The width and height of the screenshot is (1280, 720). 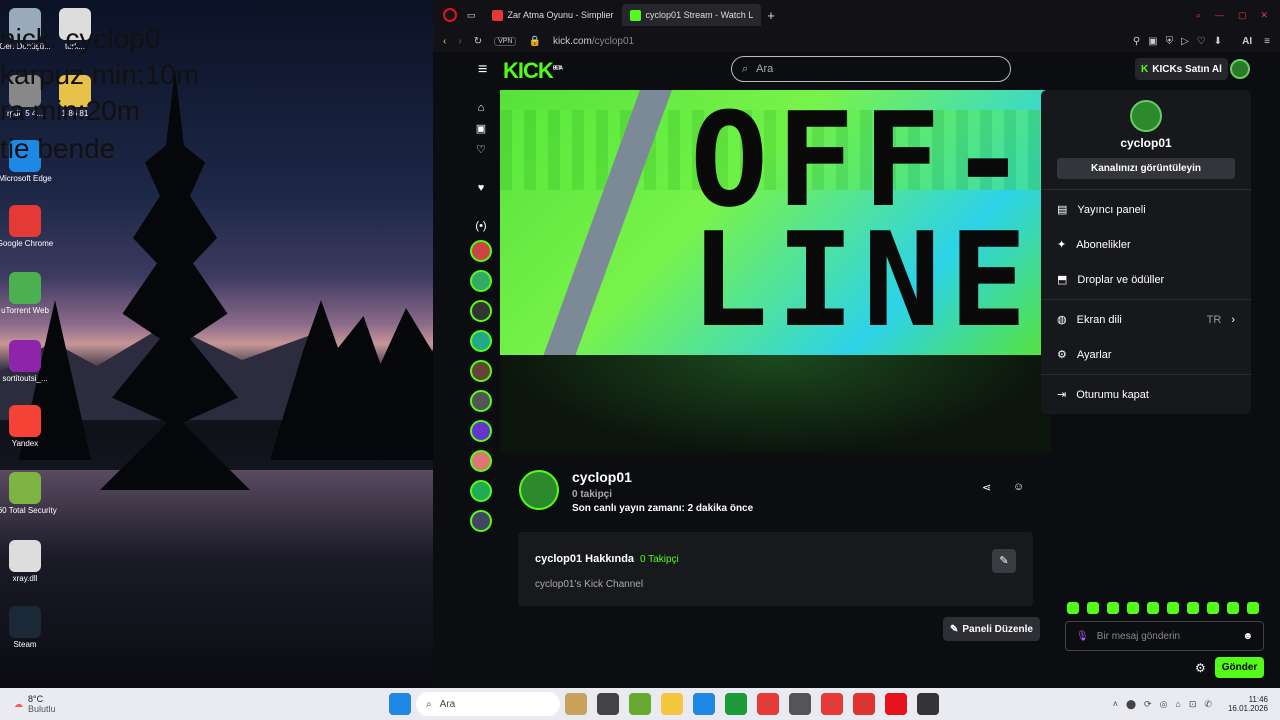 What do you see at coordinates (832, 704) in the screenshot?
I see `chrome-icon` at bounding box center [832, 704].